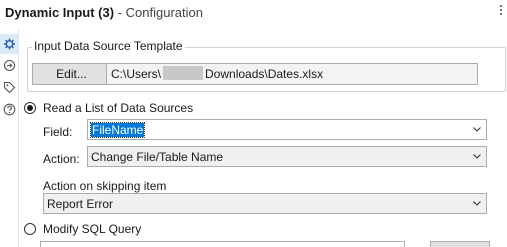  Describe the element at coordinates (9, 138) in the screenshot. I see `side-toolbar` at that location.